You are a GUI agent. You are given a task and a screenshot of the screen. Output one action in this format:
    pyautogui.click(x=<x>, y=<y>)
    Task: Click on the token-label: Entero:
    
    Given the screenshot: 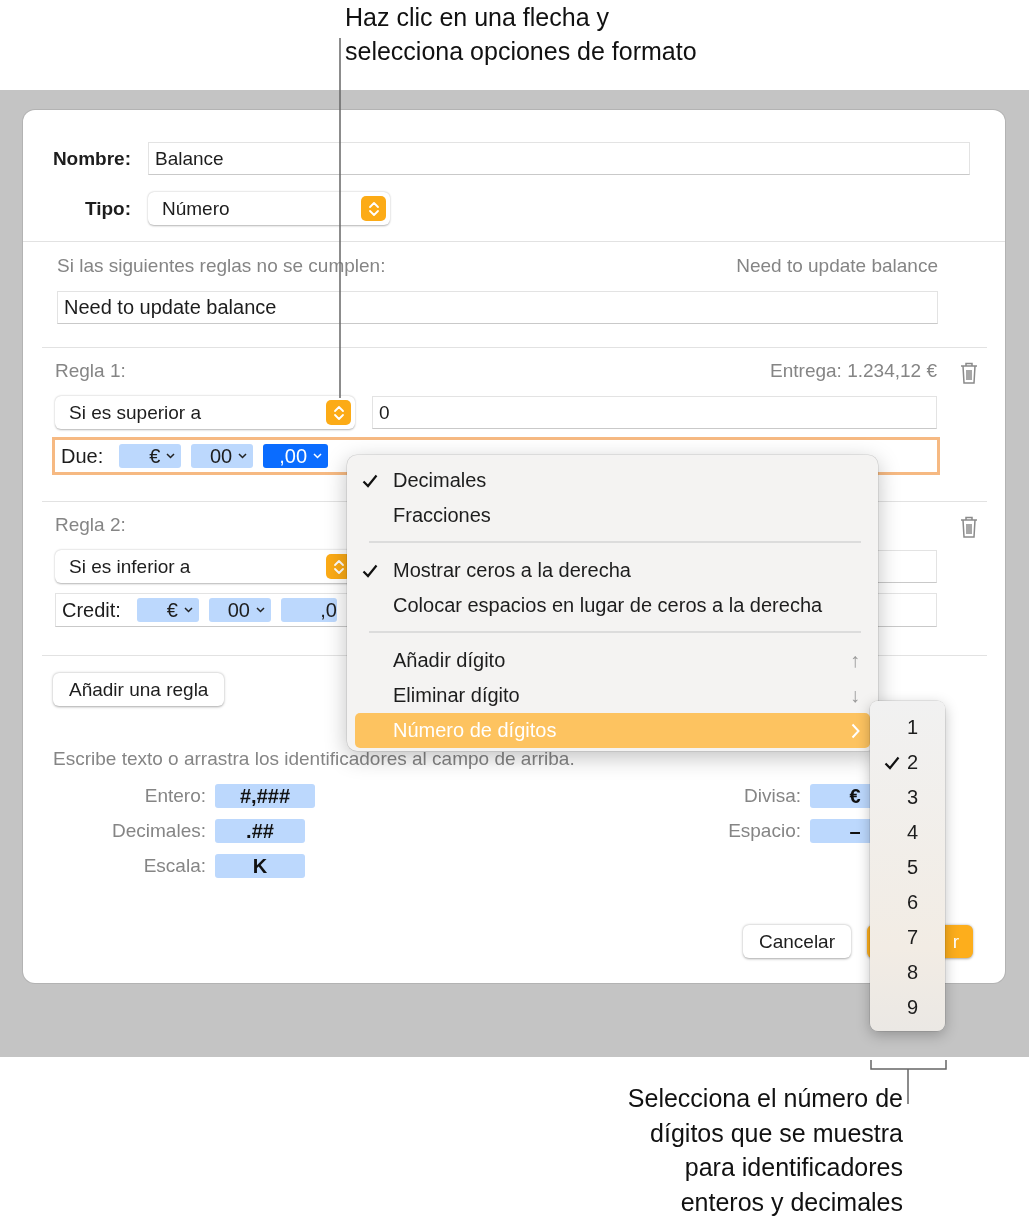 What is the action you would take?
    pyautogui.click(x=174, y=796)
    